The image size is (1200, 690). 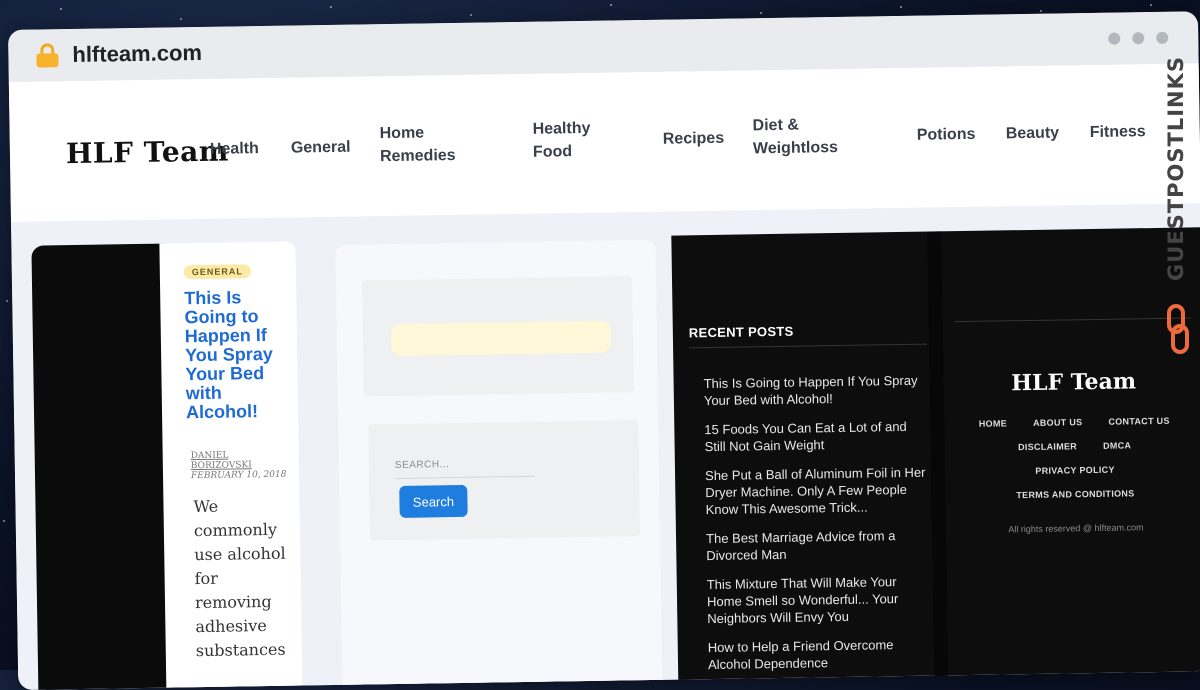 I want to click on nav-item-home-remedies: Home Remedies, so click(x=429, y=145).